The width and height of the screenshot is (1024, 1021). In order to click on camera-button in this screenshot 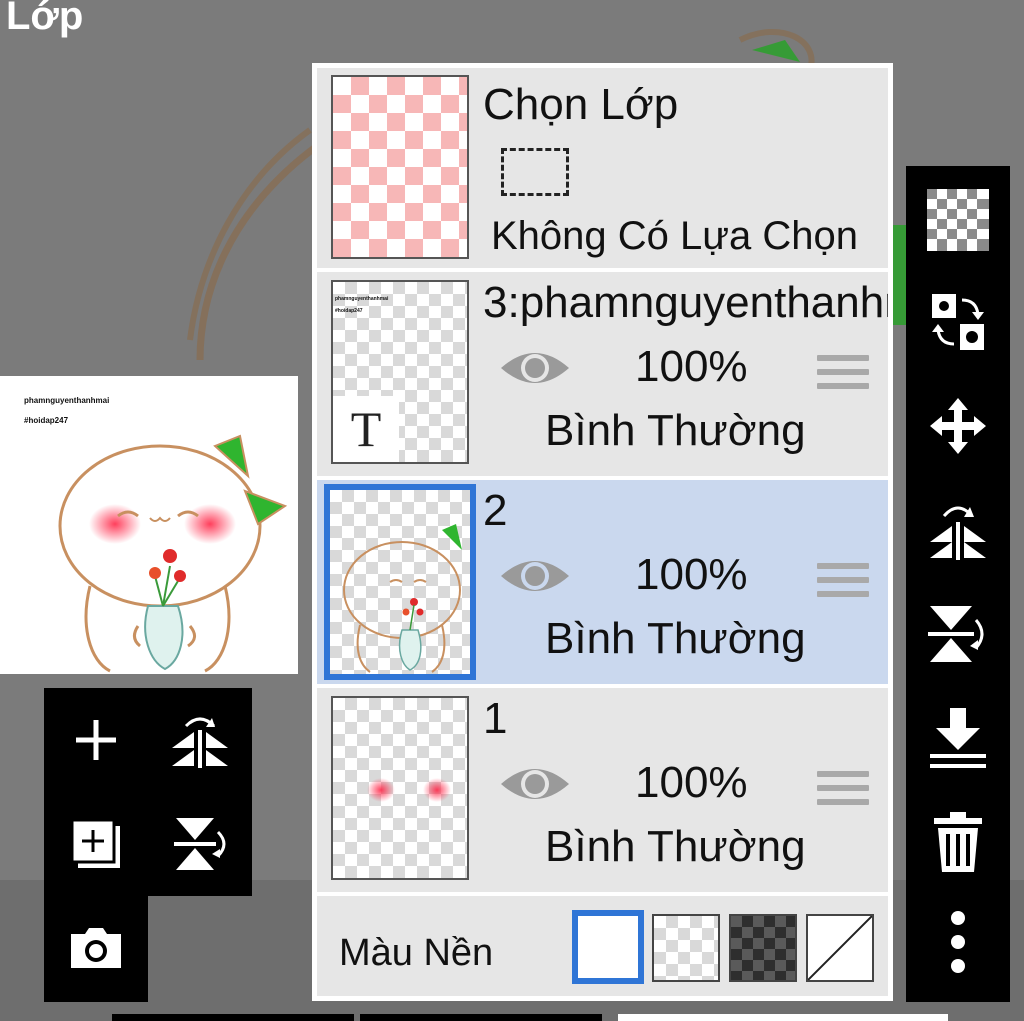, I will do `click(96, 948)`.